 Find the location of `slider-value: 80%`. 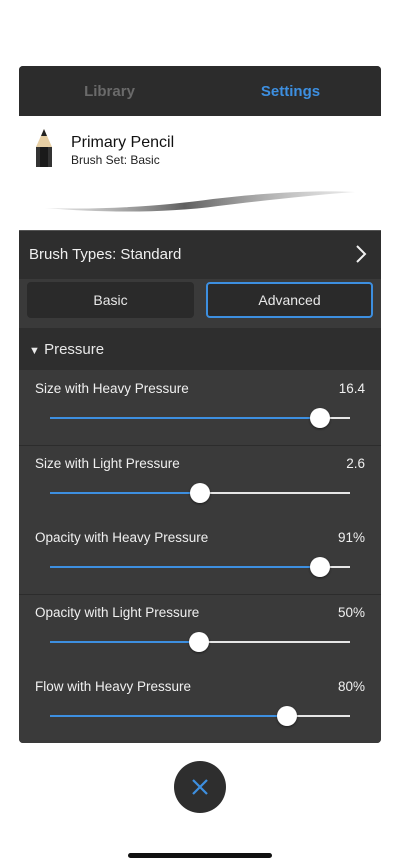

slider-value: 80% is located at coordinates (351, 686).